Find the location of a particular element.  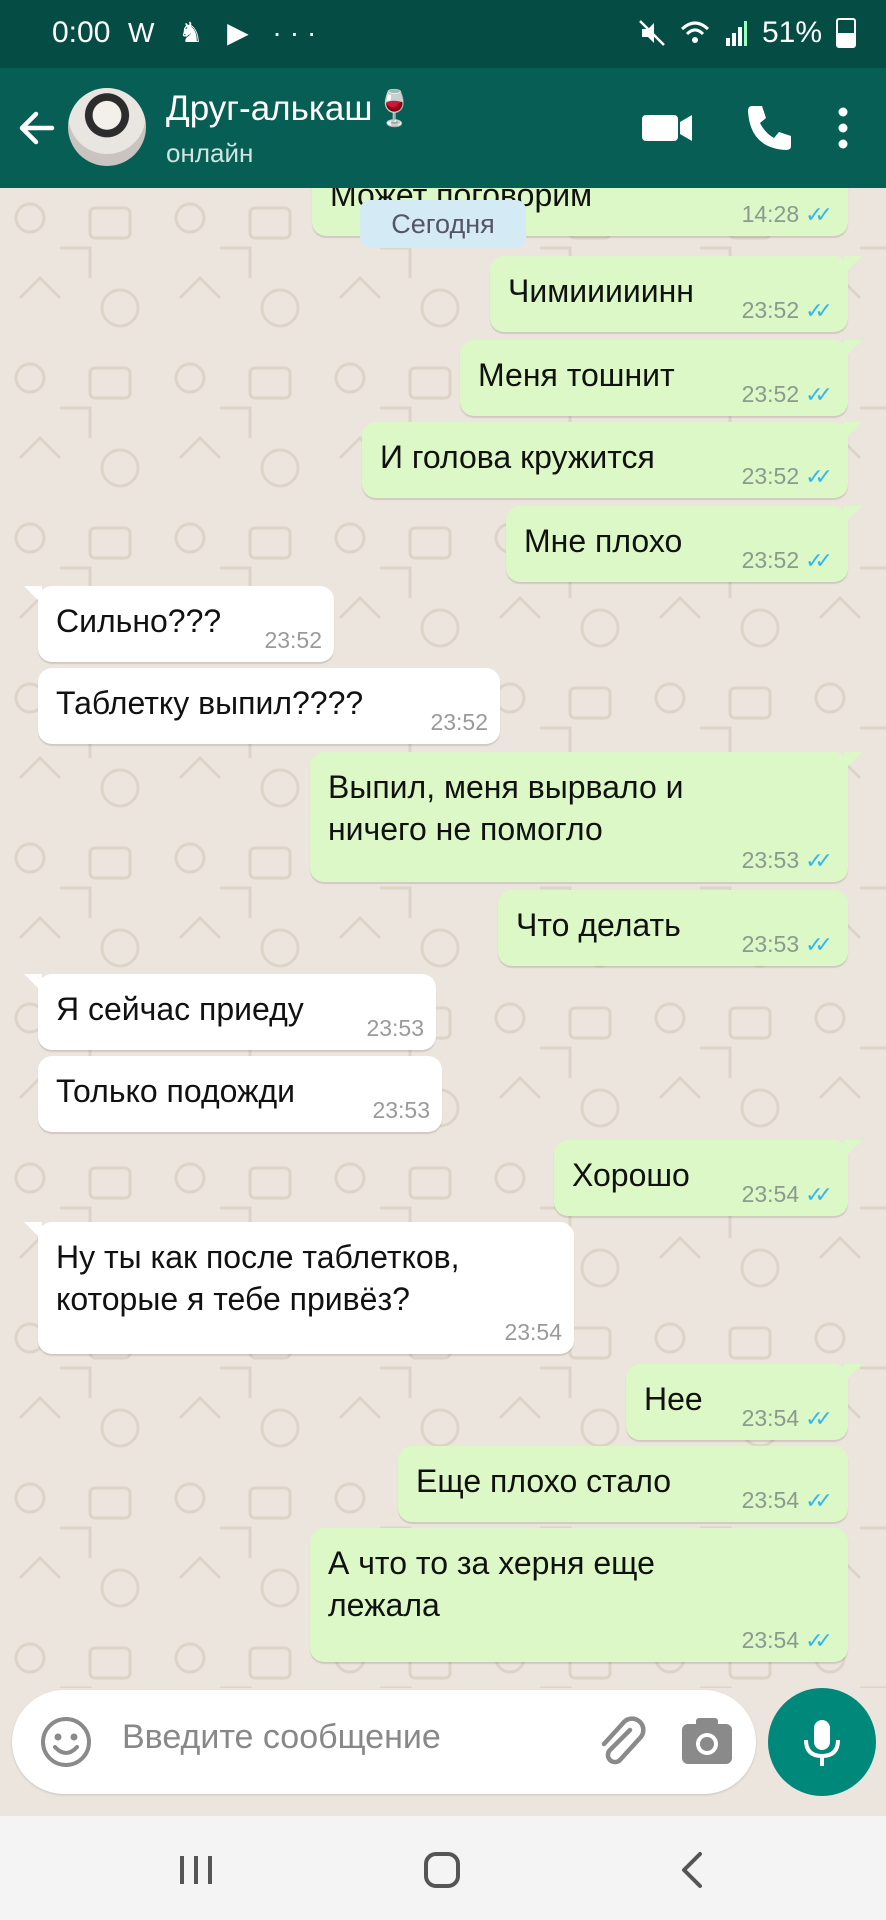

message-outgoing: Чимииииинн 23:52 ✓✓ is located at coordinates (676, 294).